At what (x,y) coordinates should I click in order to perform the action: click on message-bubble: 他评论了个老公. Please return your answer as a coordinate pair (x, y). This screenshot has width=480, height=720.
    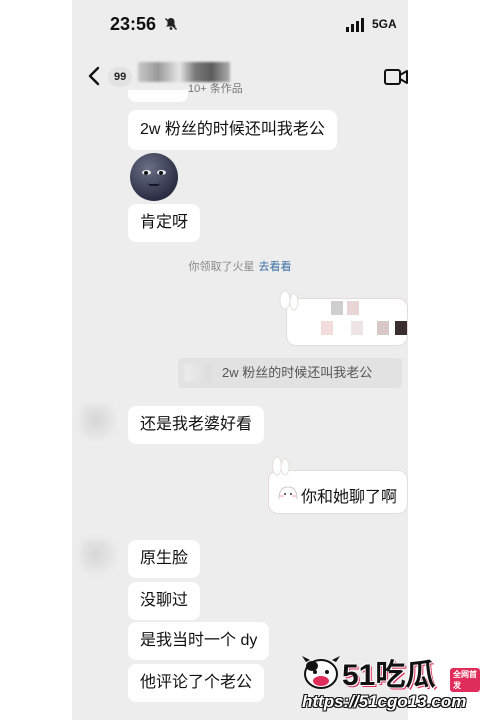
    Looking at the image, I should click on (196, 683).